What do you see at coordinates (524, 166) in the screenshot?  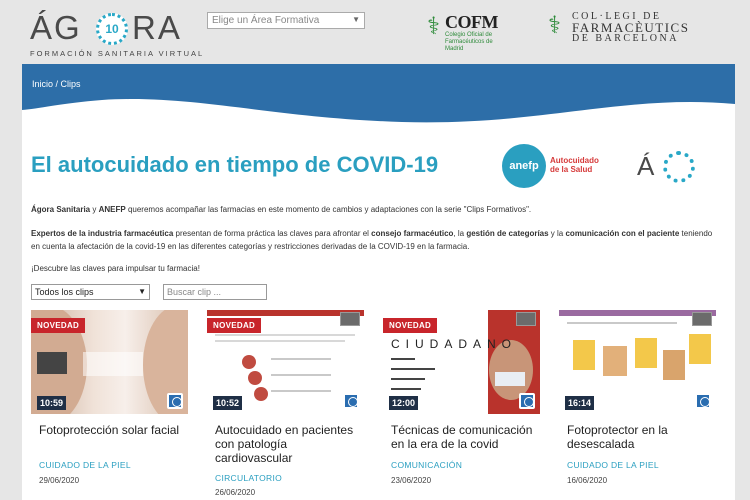 I see `anefp-logo: anefp` at bounding box center [524, 166].